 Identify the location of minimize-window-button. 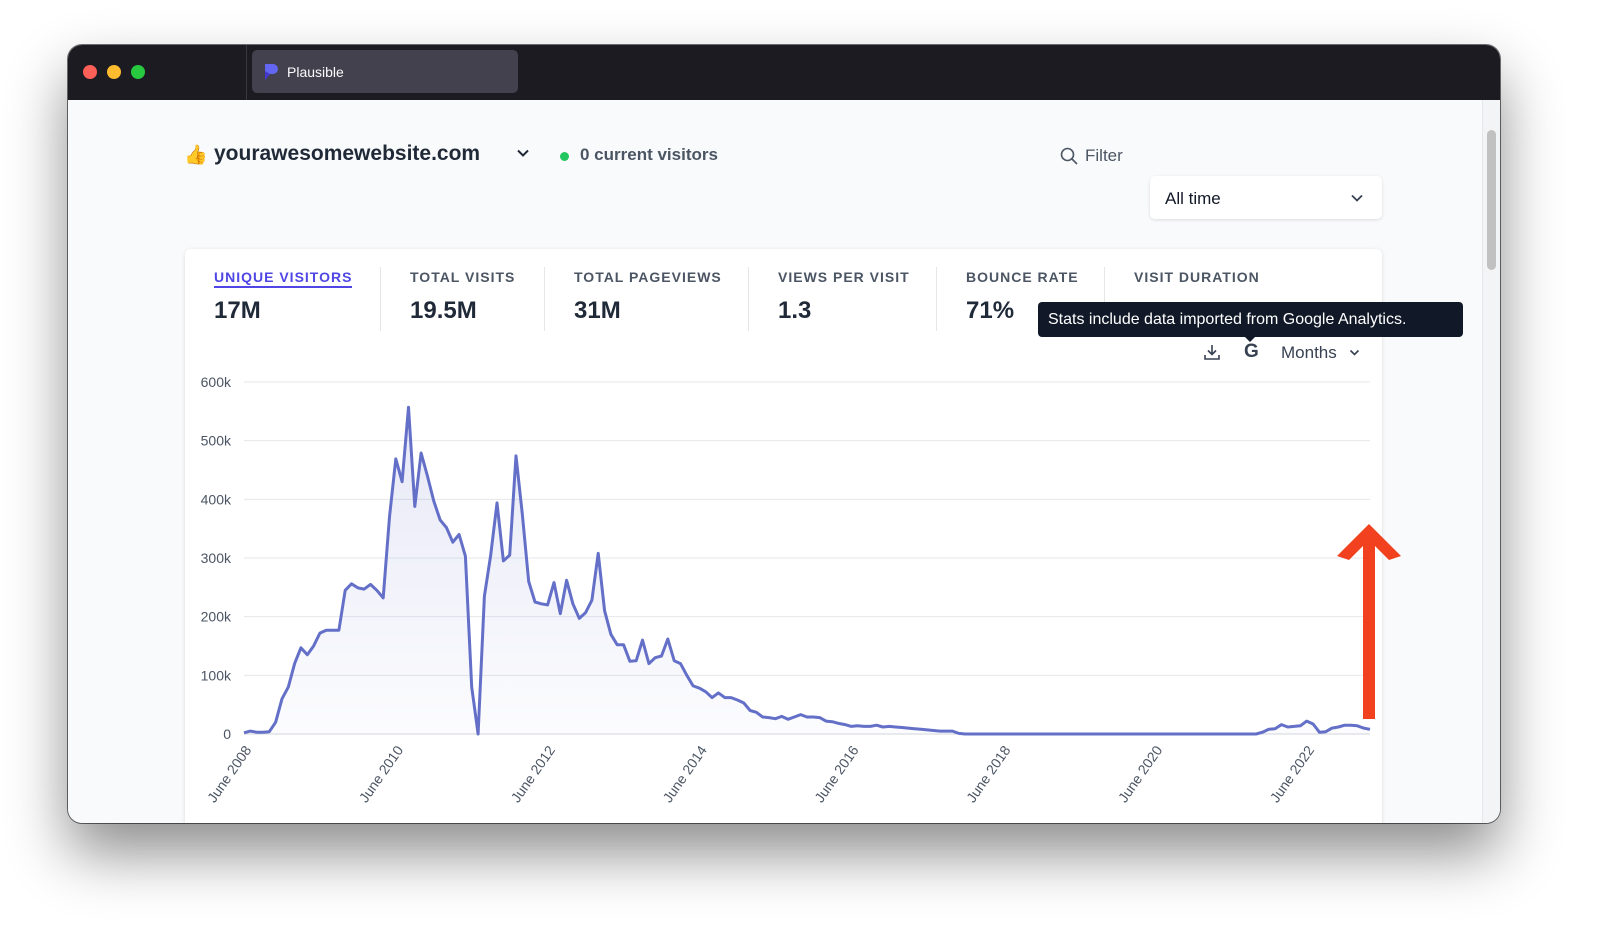
(114, 72).